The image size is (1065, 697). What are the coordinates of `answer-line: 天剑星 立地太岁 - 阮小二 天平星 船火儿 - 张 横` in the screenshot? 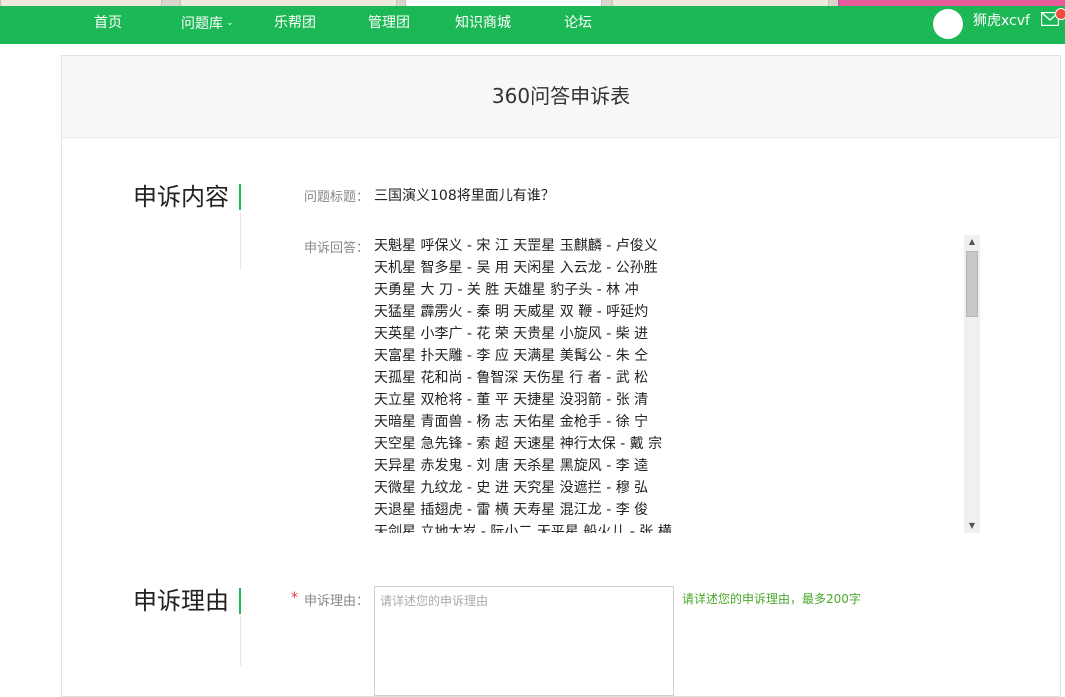 It's located at (523, 528).